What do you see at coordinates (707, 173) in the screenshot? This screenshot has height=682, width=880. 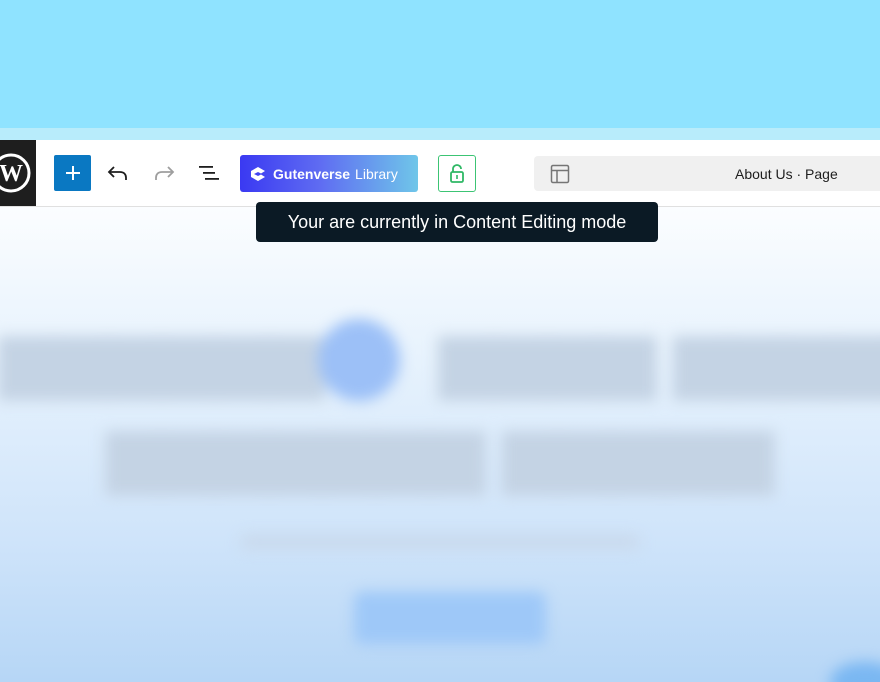 I see `document-bar: About Us · Page` at bounding box center [707, 173].